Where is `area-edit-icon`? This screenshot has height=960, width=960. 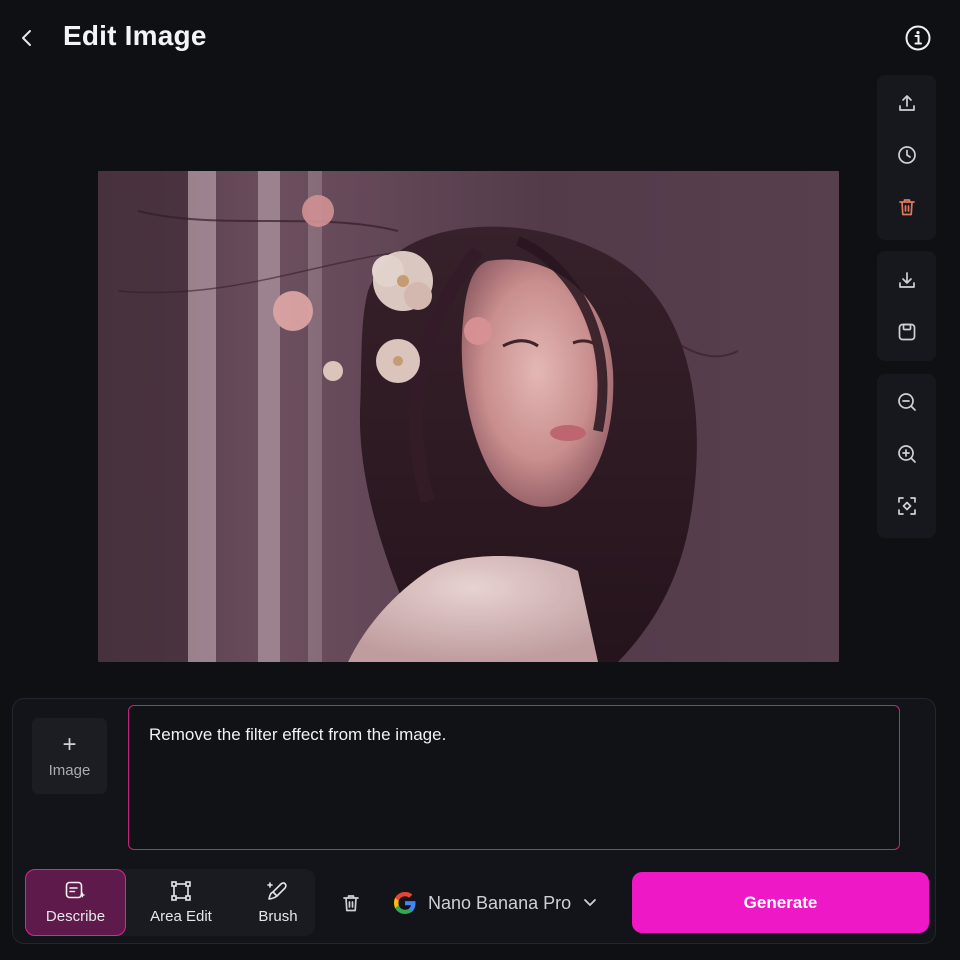 area-edit-icon is located at coordinates (181, 891).